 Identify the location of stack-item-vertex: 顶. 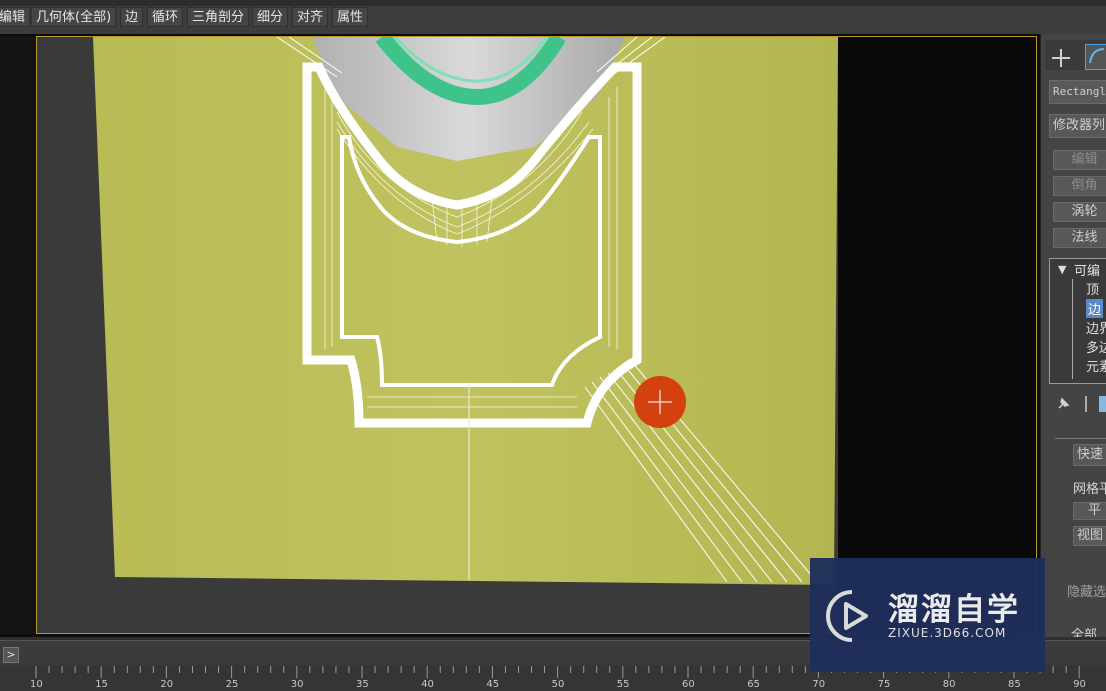
(1092, 288).